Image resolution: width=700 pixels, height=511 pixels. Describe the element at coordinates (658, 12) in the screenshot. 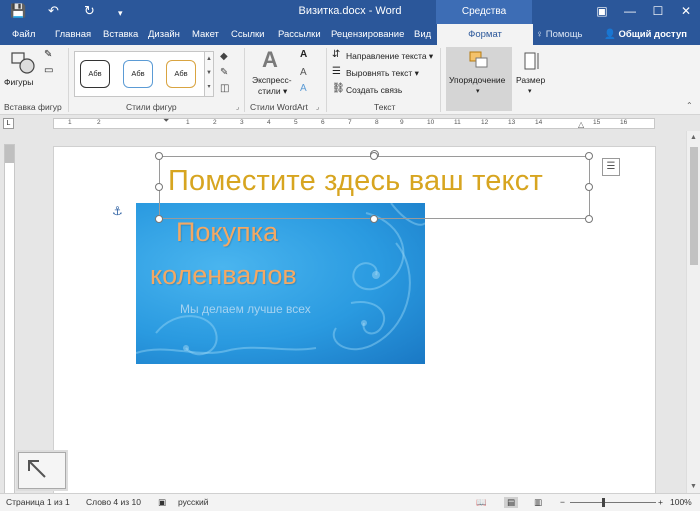

I see `maximize-icon: ☐` at that location.